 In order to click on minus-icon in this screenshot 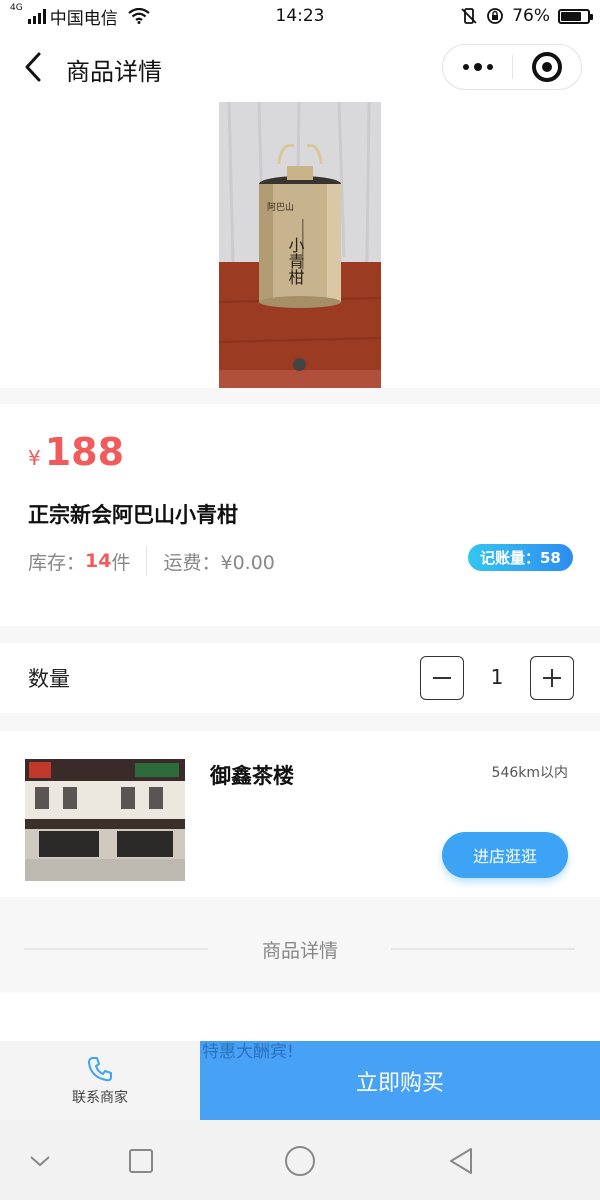, I will do `click(442, 678)`.